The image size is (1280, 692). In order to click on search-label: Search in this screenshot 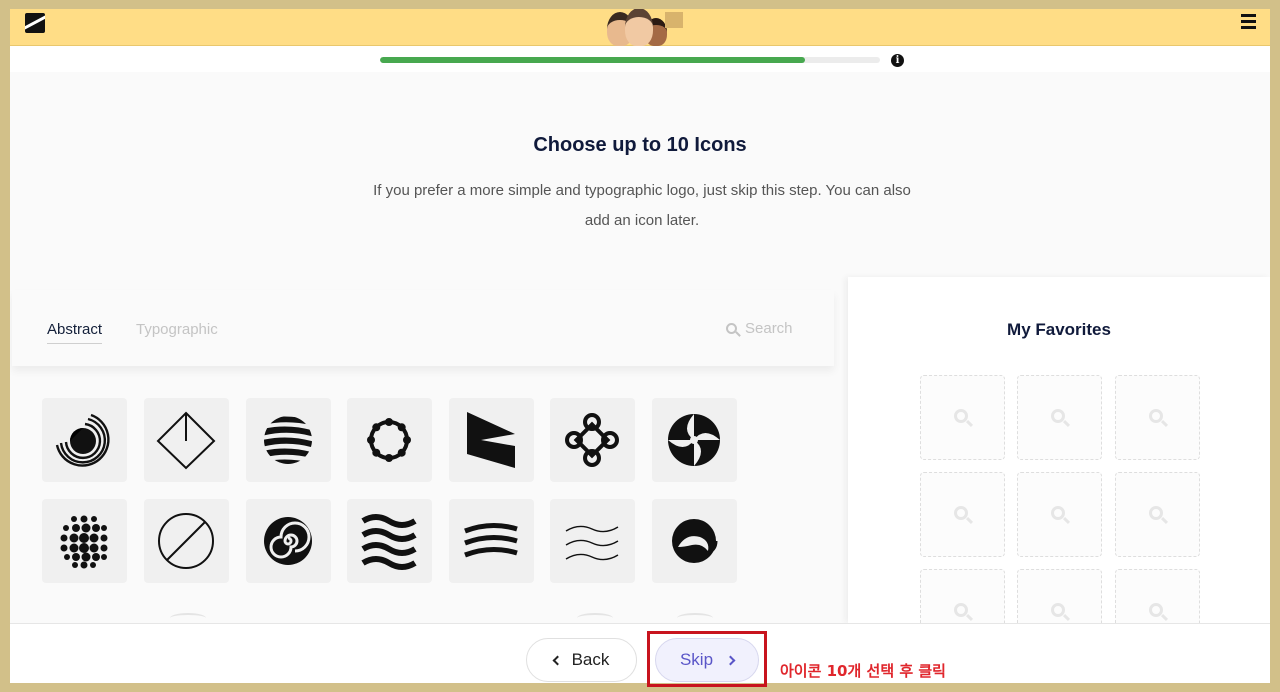, I will do `click(769, 328)`.